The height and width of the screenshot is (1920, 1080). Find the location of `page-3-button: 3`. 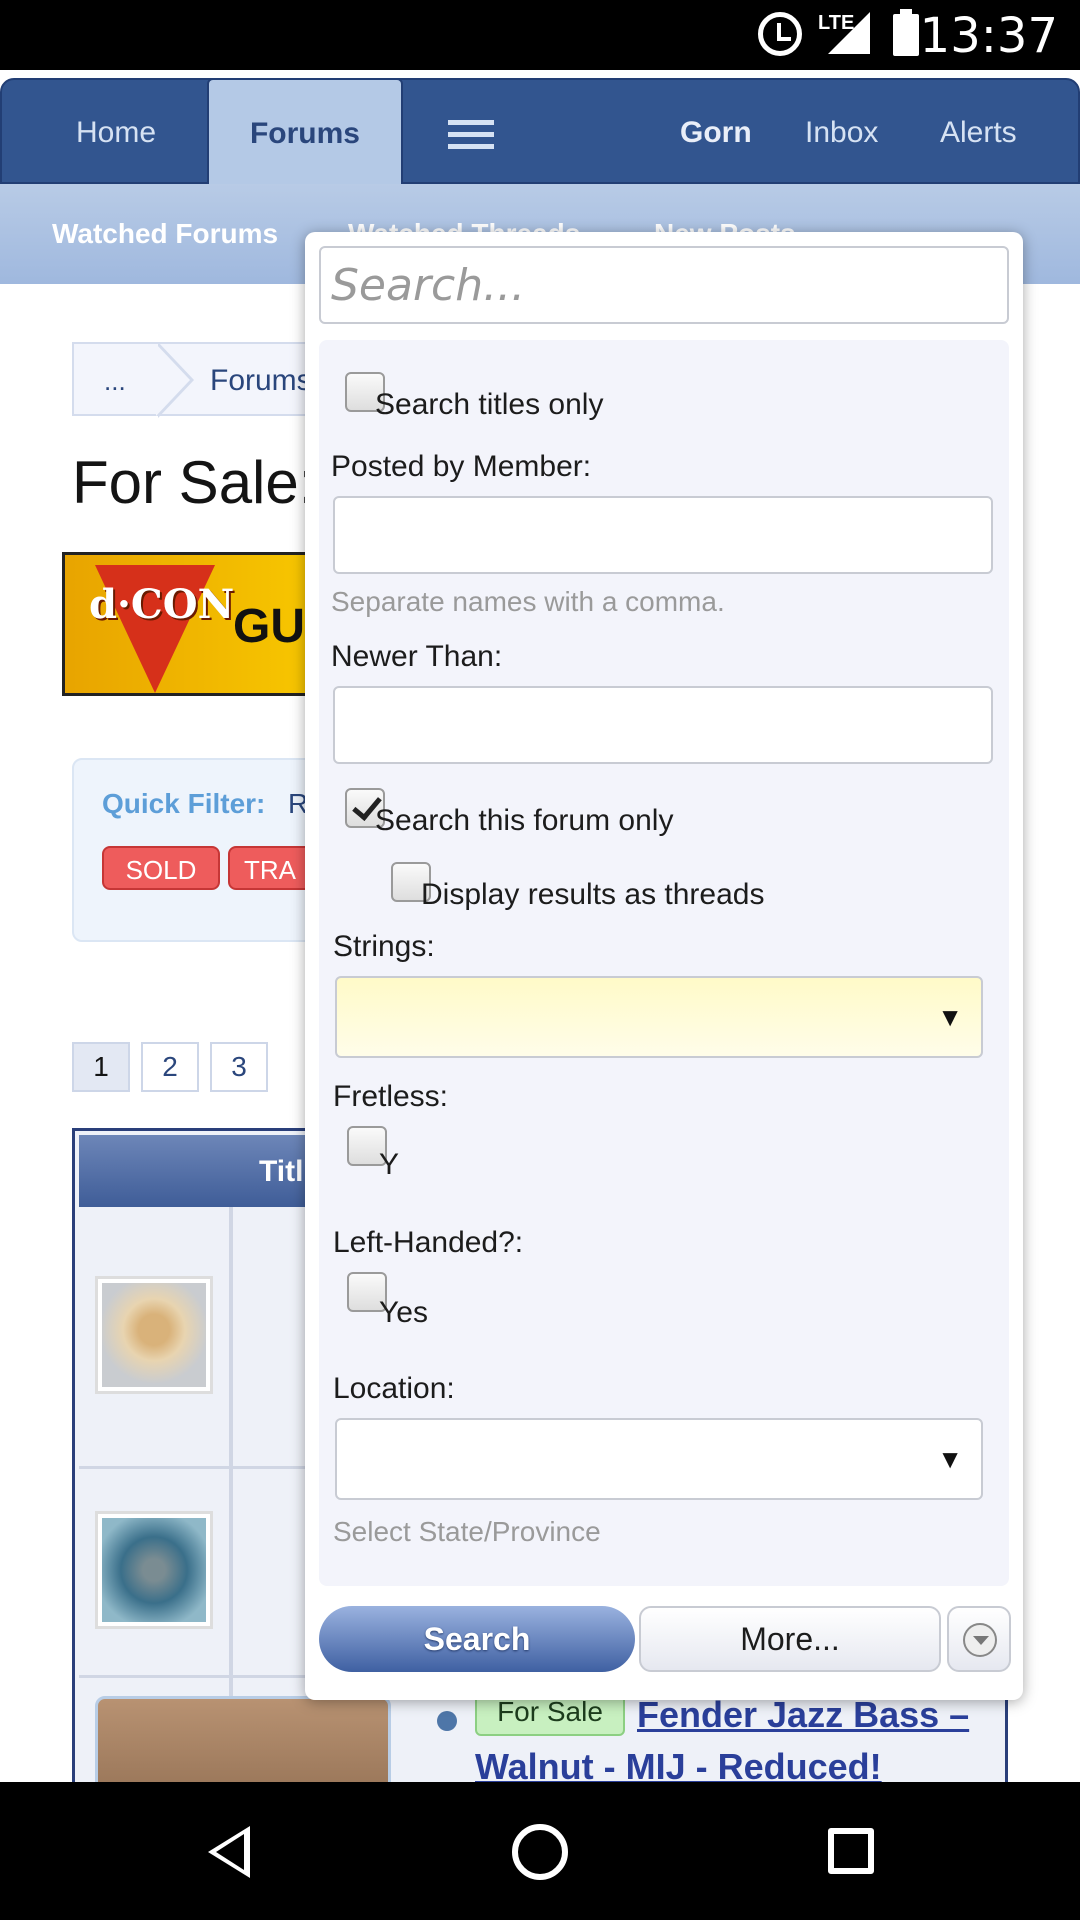

page-3-button: 3 is located at coordinates (239, 1067).